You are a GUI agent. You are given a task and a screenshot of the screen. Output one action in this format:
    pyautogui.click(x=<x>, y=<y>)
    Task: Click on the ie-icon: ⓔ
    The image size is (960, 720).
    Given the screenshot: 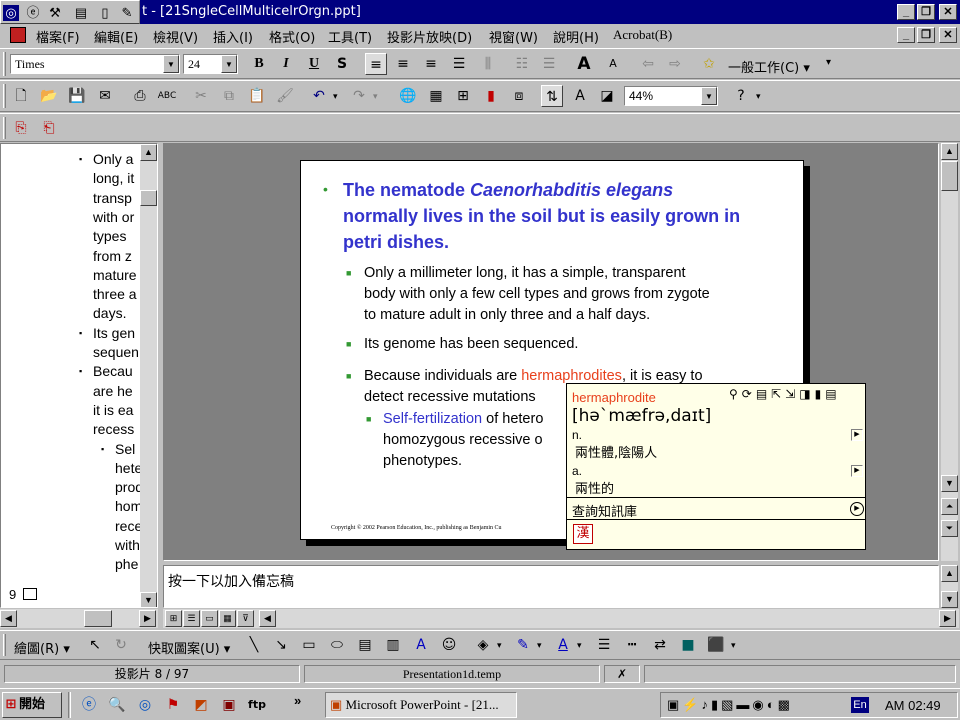 What is the action you would take?
    pyautogui.click(x=33, y=13)
    